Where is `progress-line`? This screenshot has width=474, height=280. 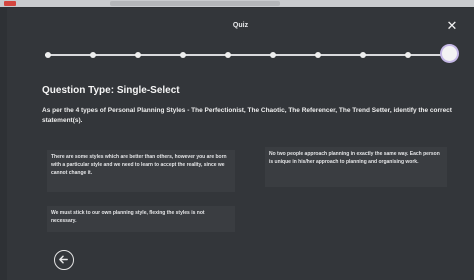
progress-line is located at coordinates (246, 55).